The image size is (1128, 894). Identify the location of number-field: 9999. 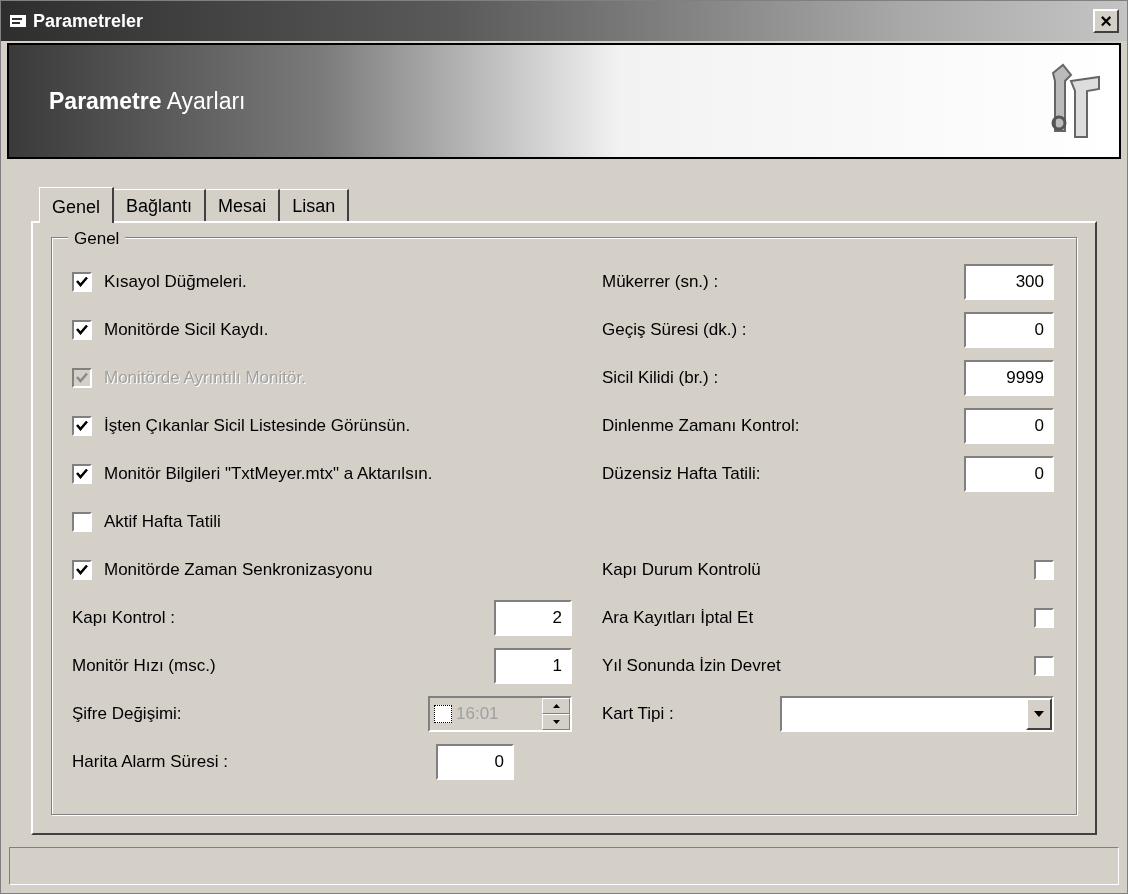
(1009, 378).